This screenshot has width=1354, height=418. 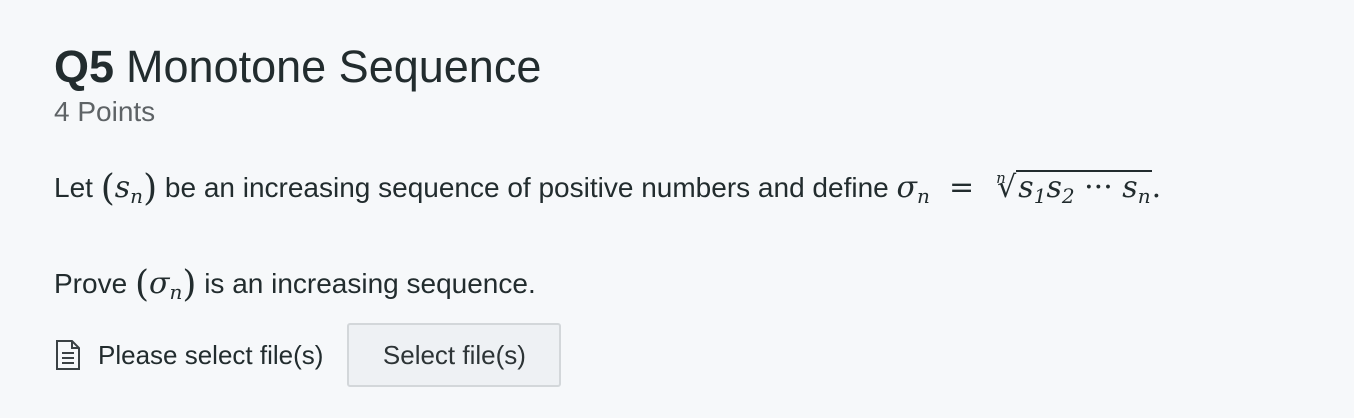 What do you see at coordinates (73, 187) in the screenshot?
I see `prompt-let: Let` at bounding box center [73, 187].